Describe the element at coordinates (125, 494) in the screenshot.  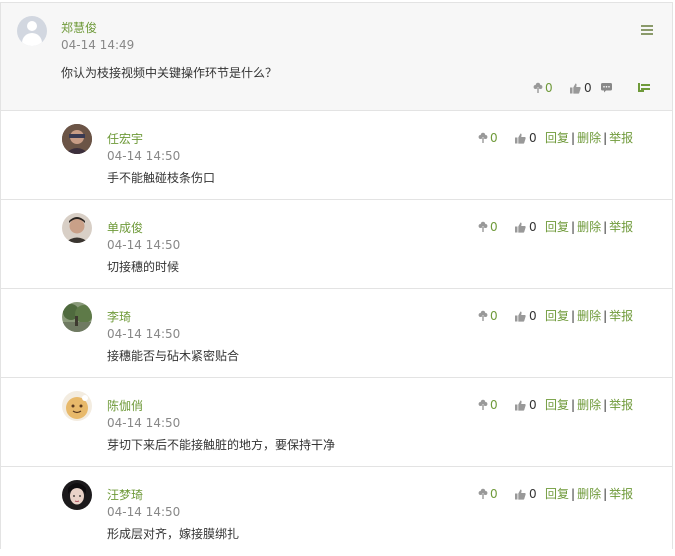
I see `username: 汪梦琦` at that location.